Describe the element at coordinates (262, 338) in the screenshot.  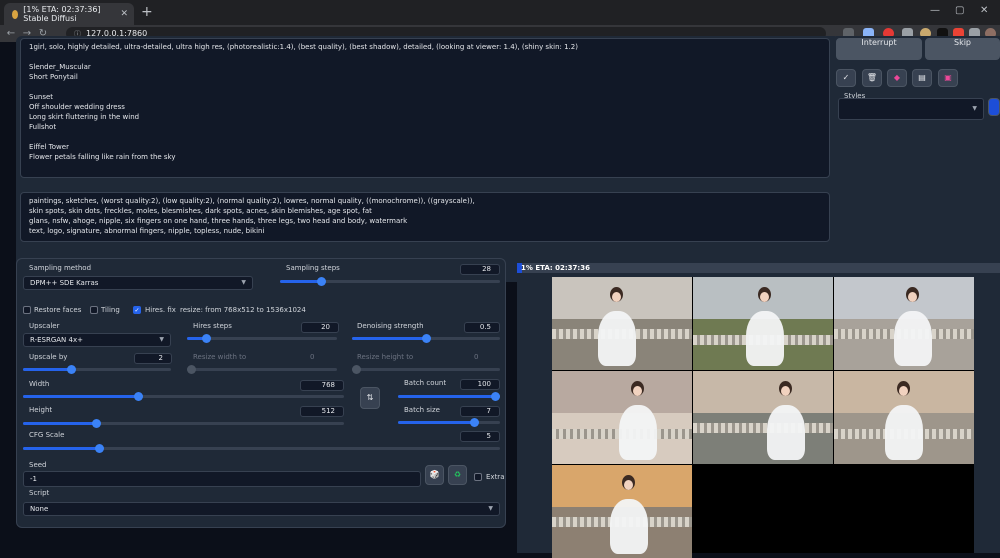
I see `hires-steps-slider` at that location.